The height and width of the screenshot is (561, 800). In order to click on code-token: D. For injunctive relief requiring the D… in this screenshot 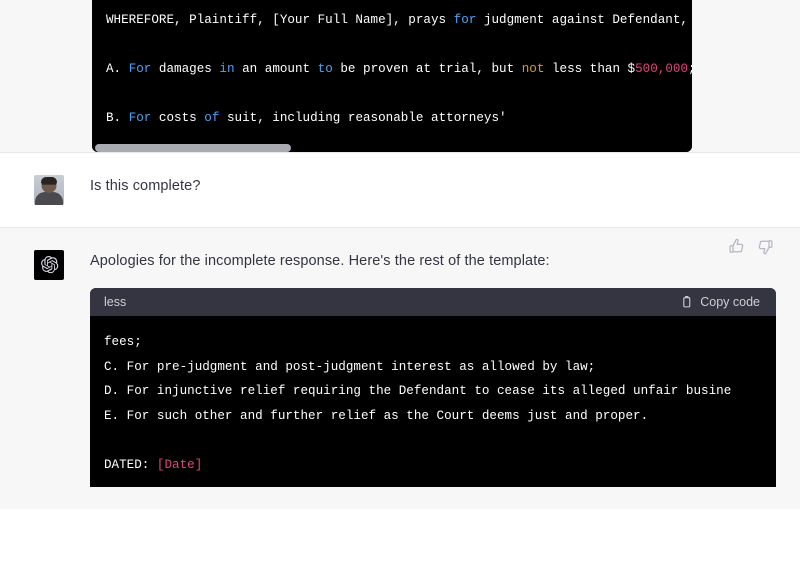, I will do `click(418, 391)`.